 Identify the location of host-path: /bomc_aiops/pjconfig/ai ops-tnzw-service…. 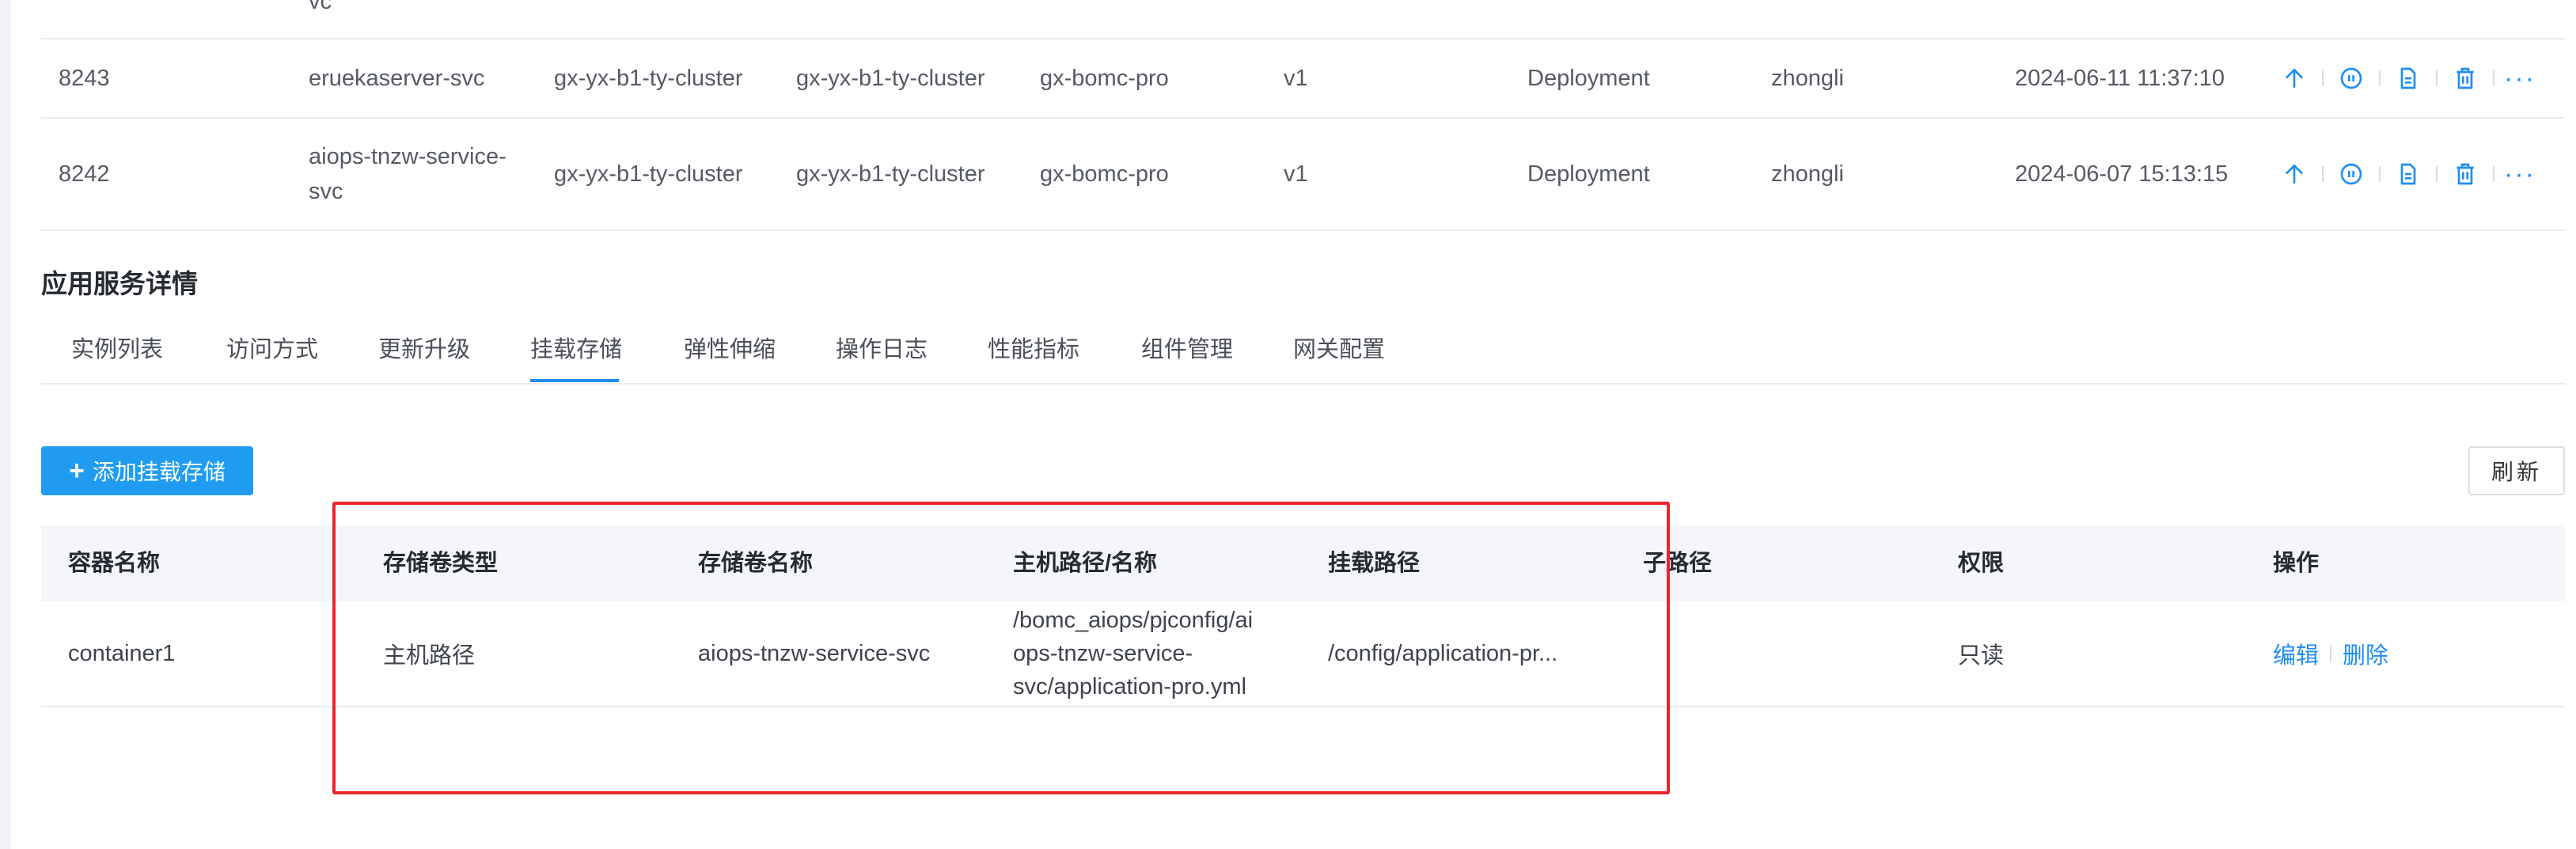
(1159, 654).